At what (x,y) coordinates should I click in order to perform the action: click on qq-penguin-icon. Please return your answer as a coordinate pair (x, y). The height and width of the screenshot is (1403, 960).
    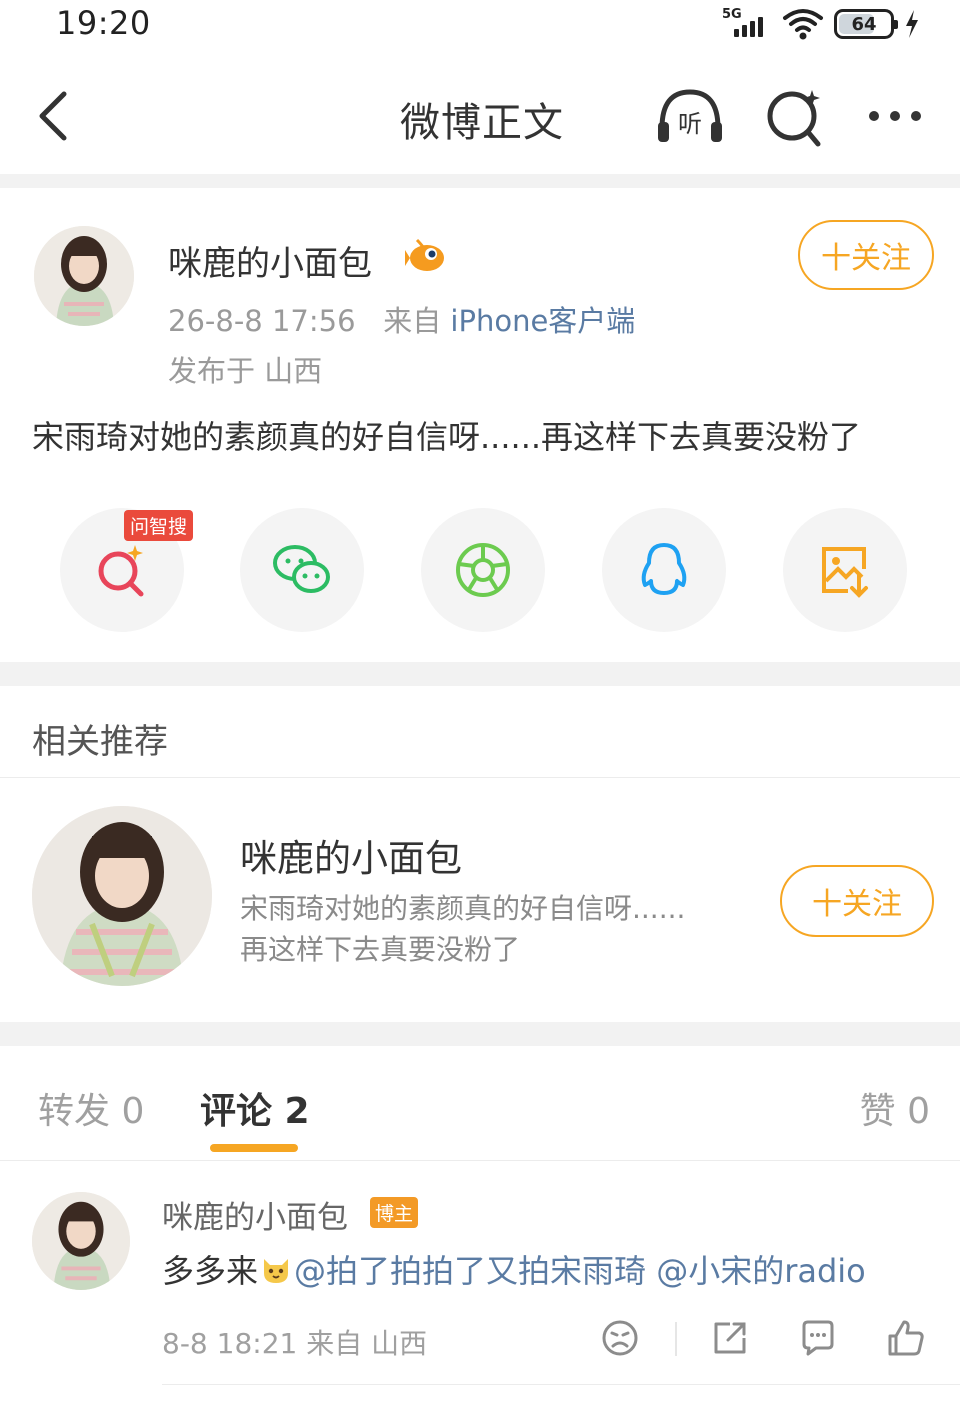
    Looking at the image, I should click on (664, 569).